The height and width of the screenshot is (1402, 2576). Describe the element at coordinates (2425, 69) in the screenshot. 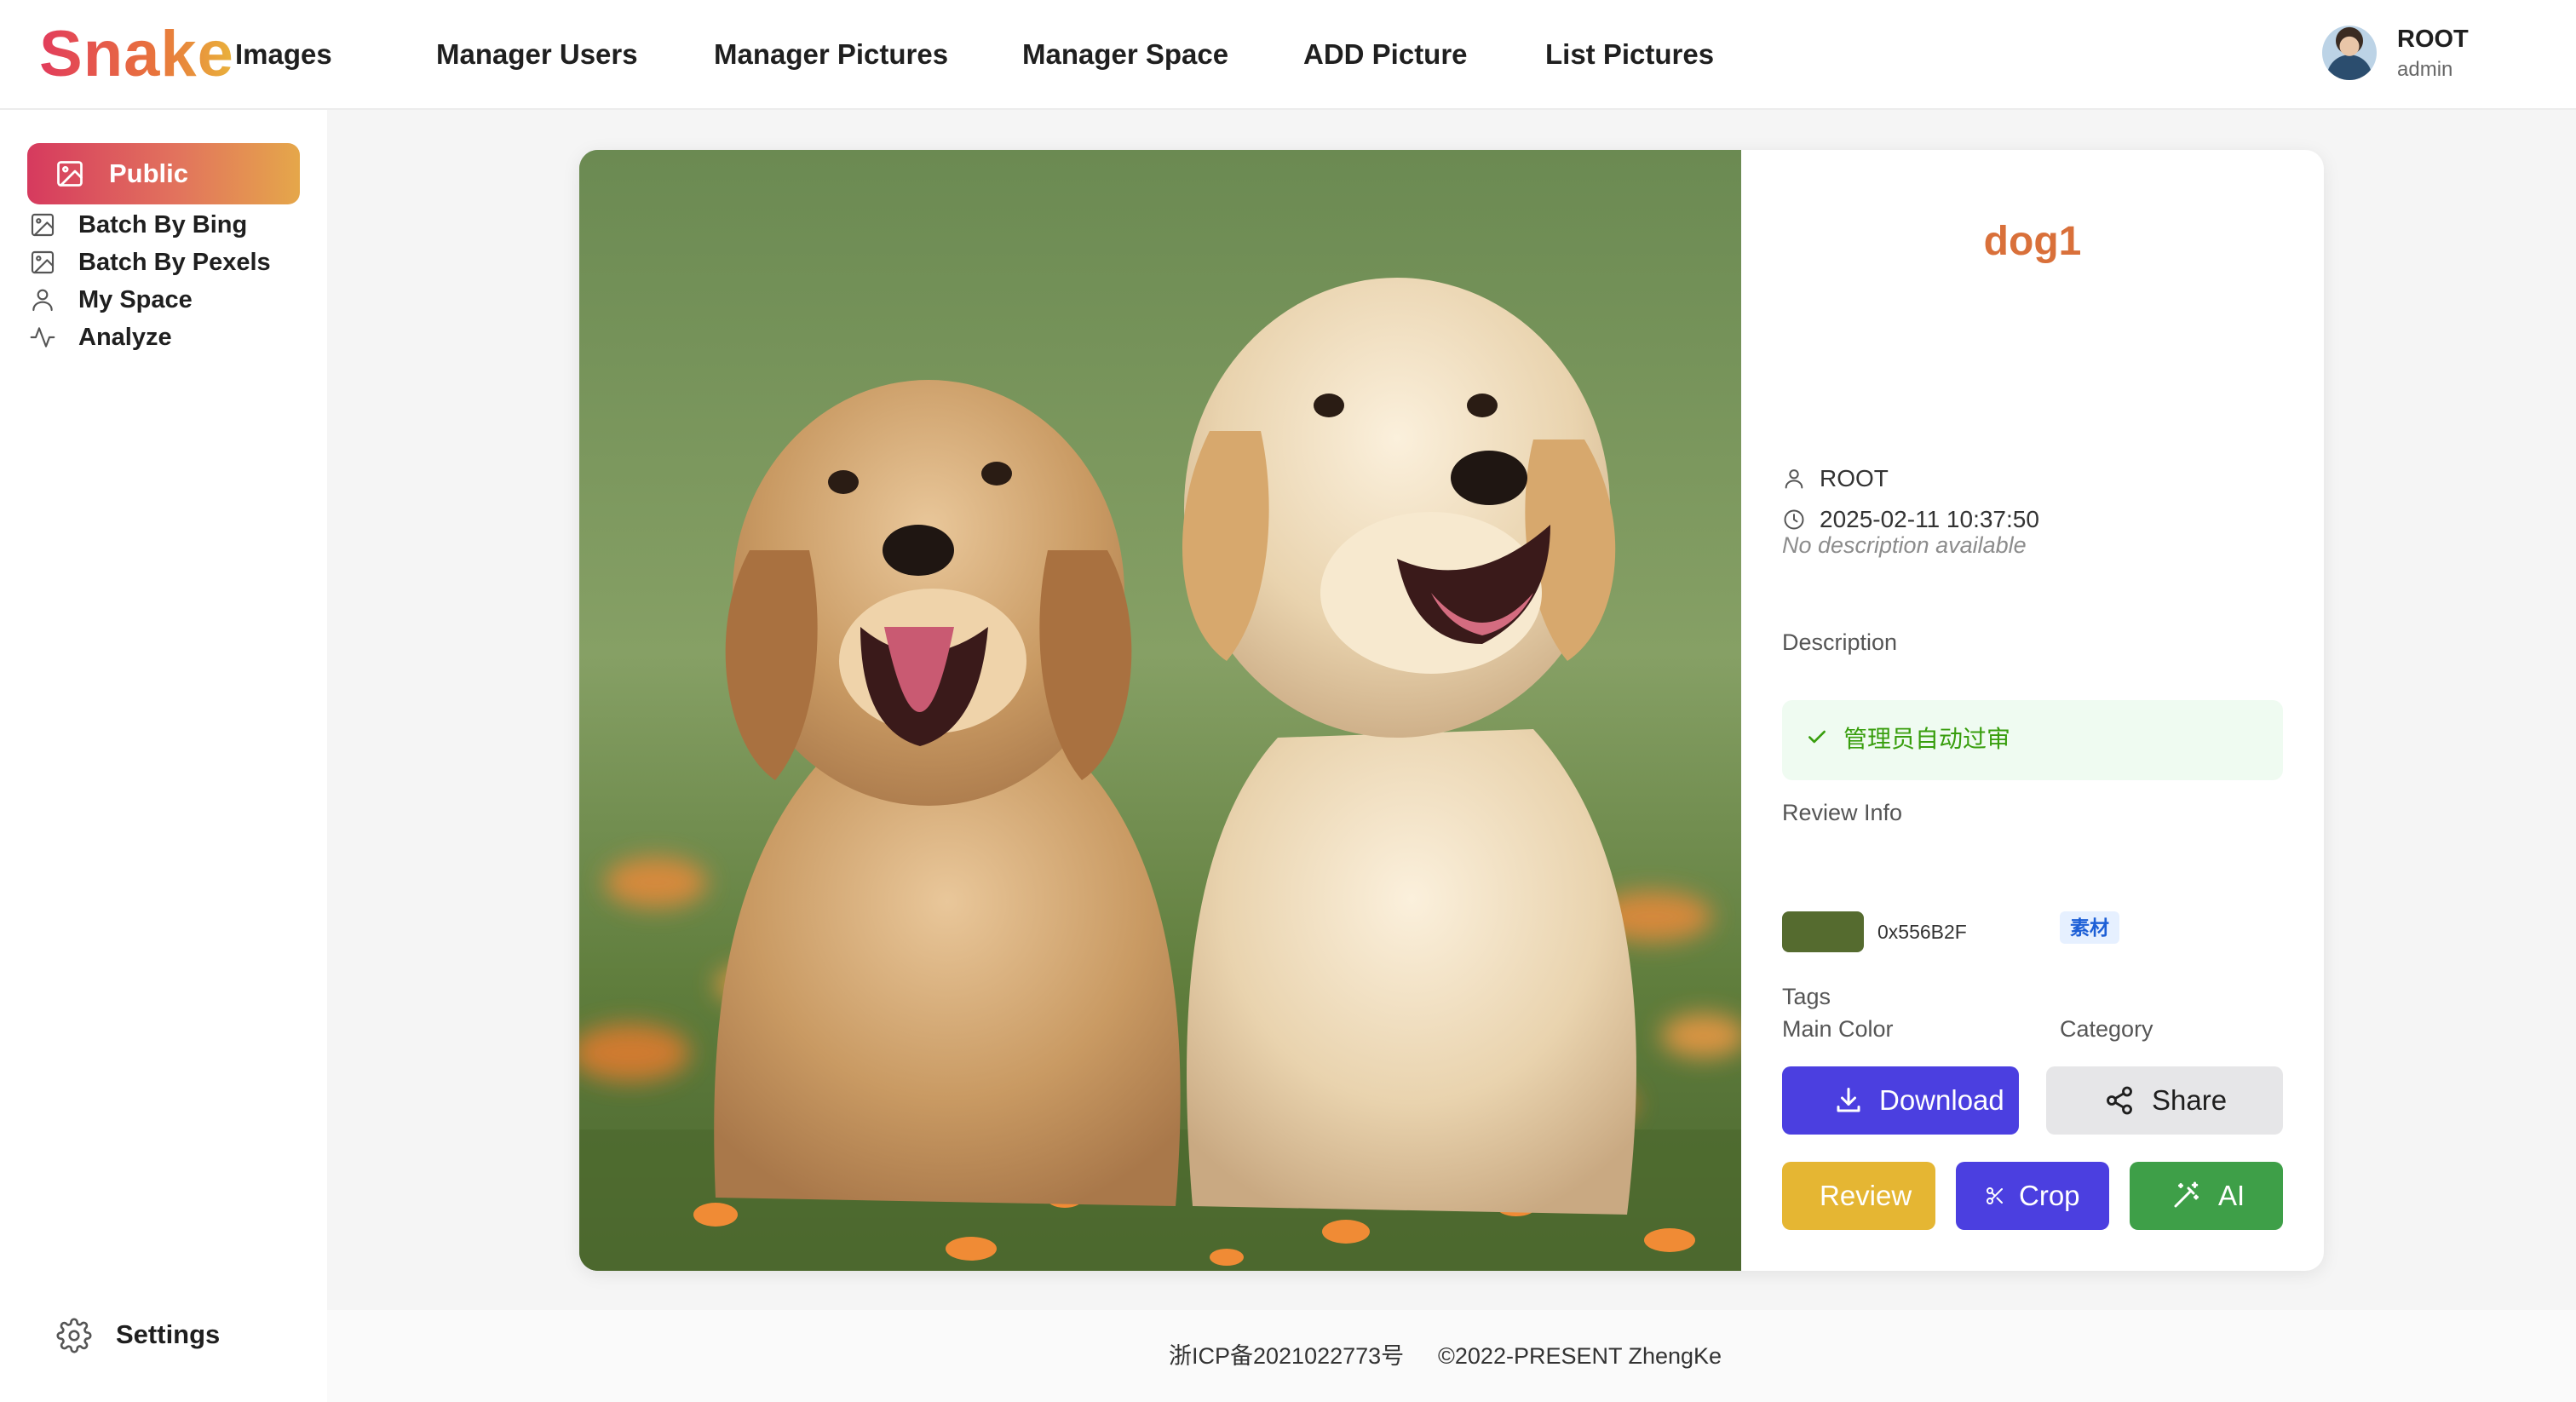

I see `user-role: admin` at that location.